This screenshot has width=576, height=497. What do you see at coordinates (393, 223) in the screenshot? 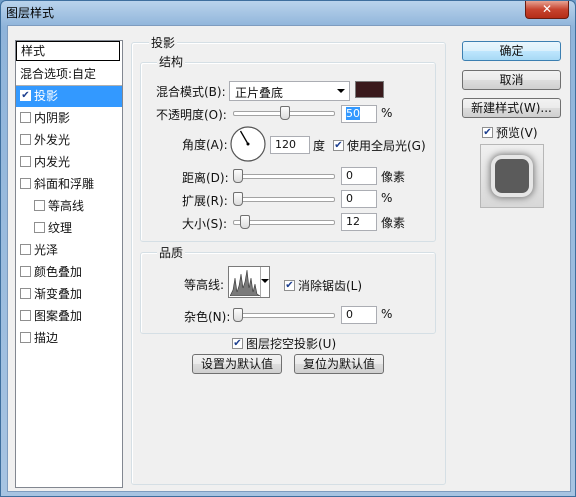
I see `size-unit: 像素` at bounding box center [393, 223].